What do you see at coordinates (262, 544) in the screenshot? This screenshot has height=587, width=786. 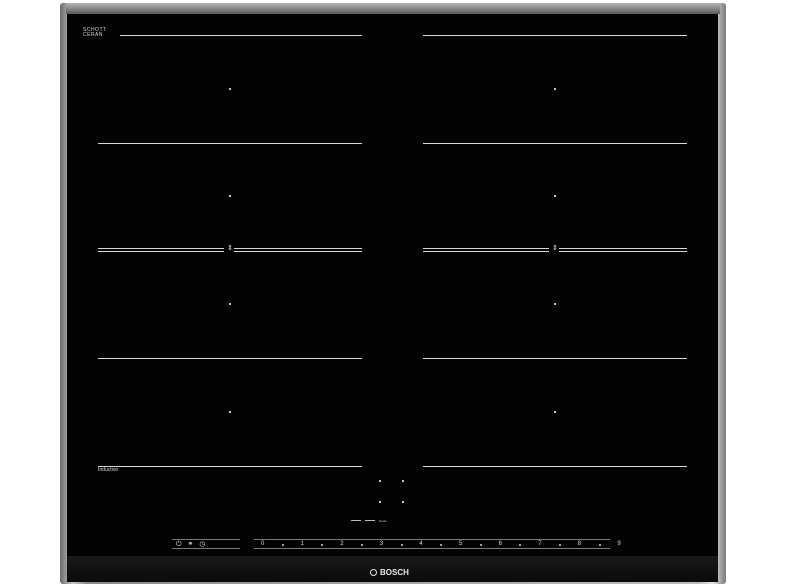 I see `power-level-0: 0` at bounding box center [262, 544].